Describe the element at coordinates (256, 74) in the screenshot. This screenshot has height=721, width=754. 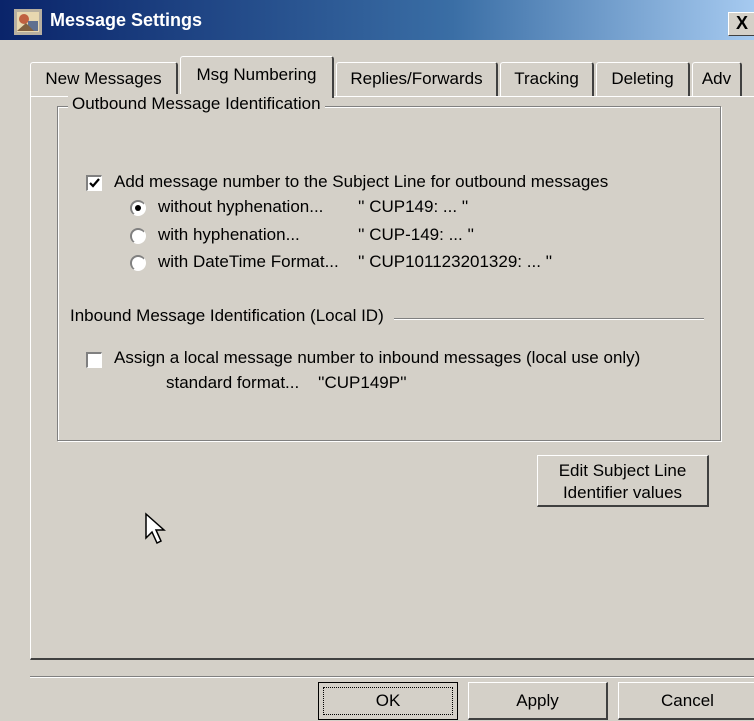
I see `tab-label: Msg Numbering` at that location.